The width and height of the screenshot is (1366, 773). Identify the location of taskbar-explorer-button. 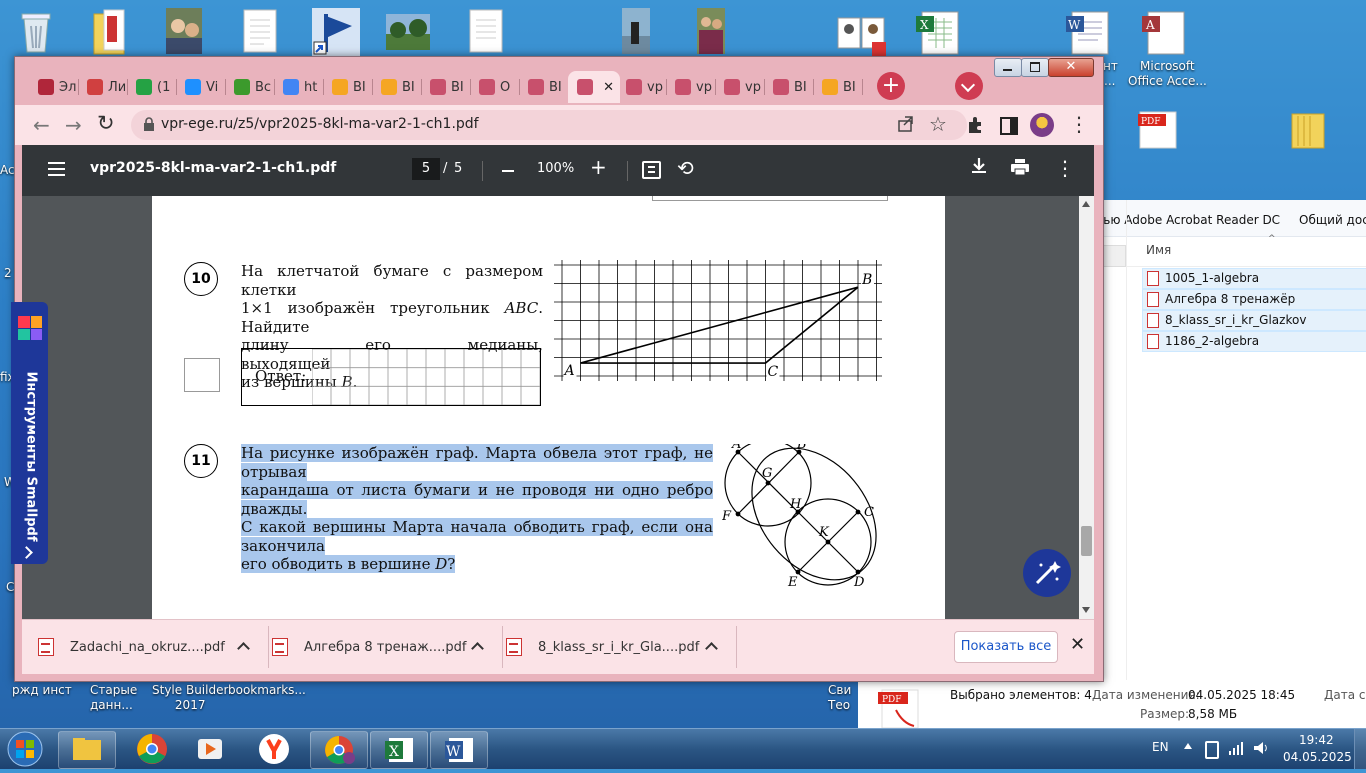
(87, 750).